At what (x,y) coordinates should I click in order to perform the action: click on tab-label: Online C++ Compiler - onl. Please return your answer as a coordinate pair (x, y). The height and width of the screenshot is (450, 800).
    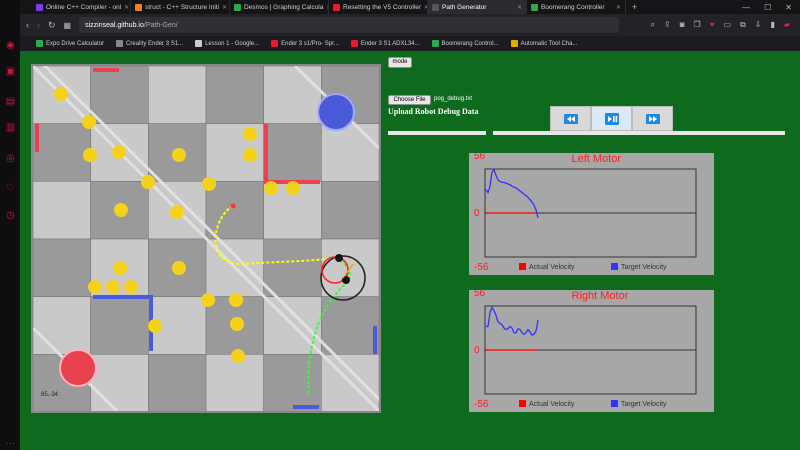
    Looking at the image, I should click on (84, 7).